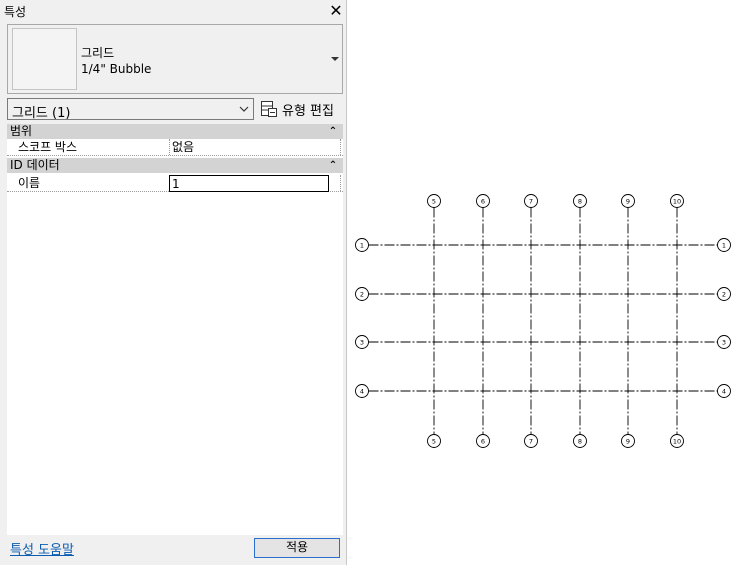 The height and width of the screenshot is (565, 742). I want to click on grid-bubble-left: 4, so click(362, 391).